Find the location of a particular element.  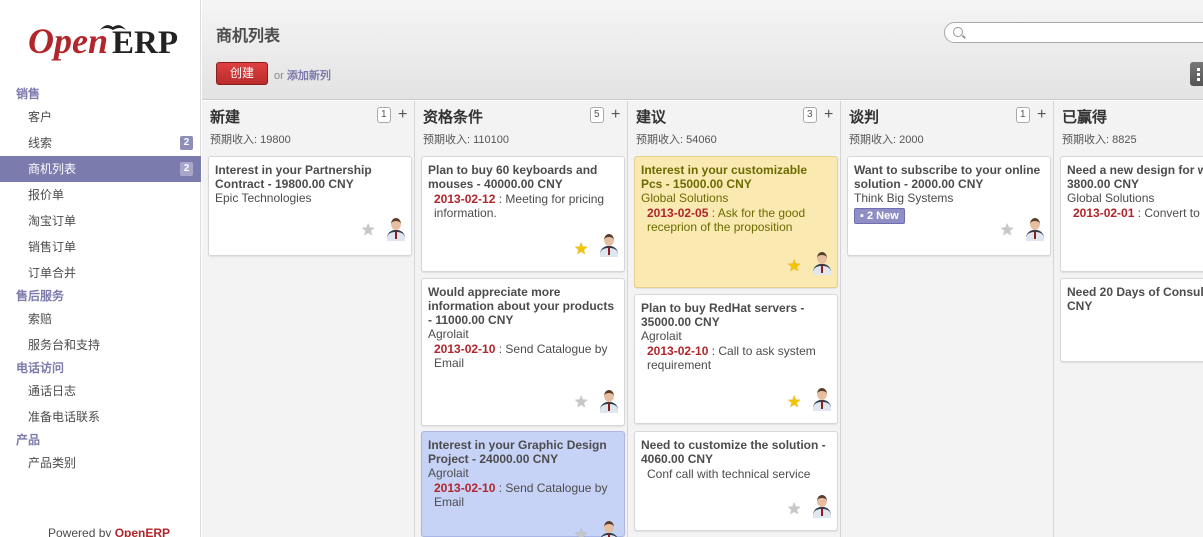

powered-prefix: Powered by is located at coordinates (81, 531).